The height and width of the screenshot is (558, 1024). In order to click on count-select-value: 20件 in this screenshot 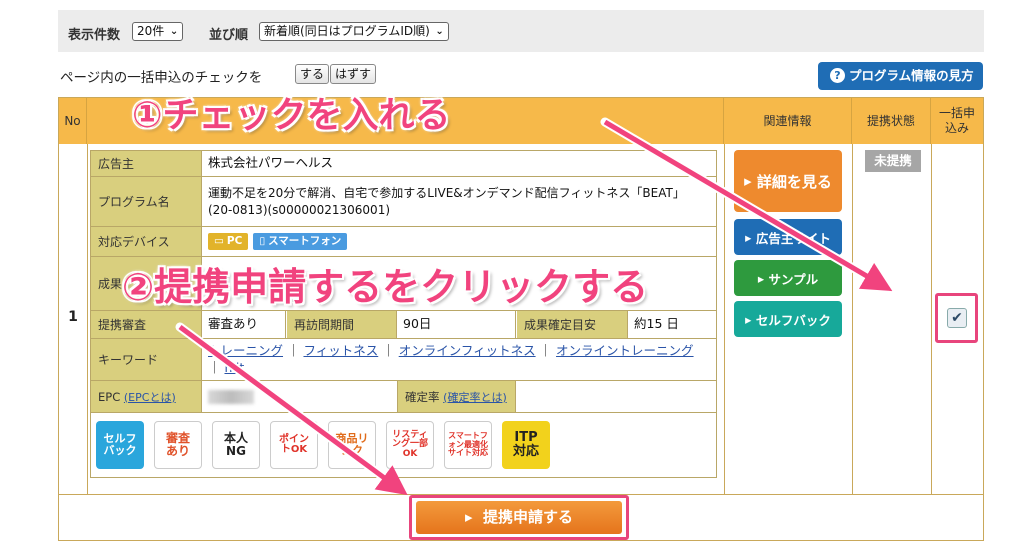, I will do `click(151, 31)`.